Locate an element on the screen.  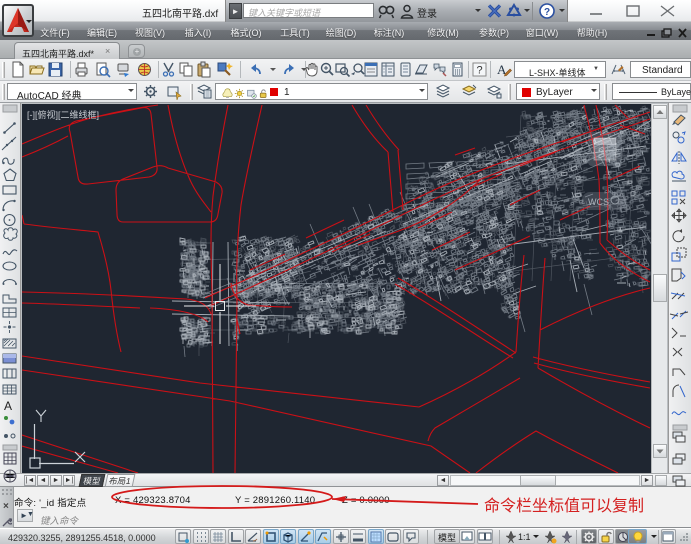
svg-text: A is located at coordinates (8, 406).